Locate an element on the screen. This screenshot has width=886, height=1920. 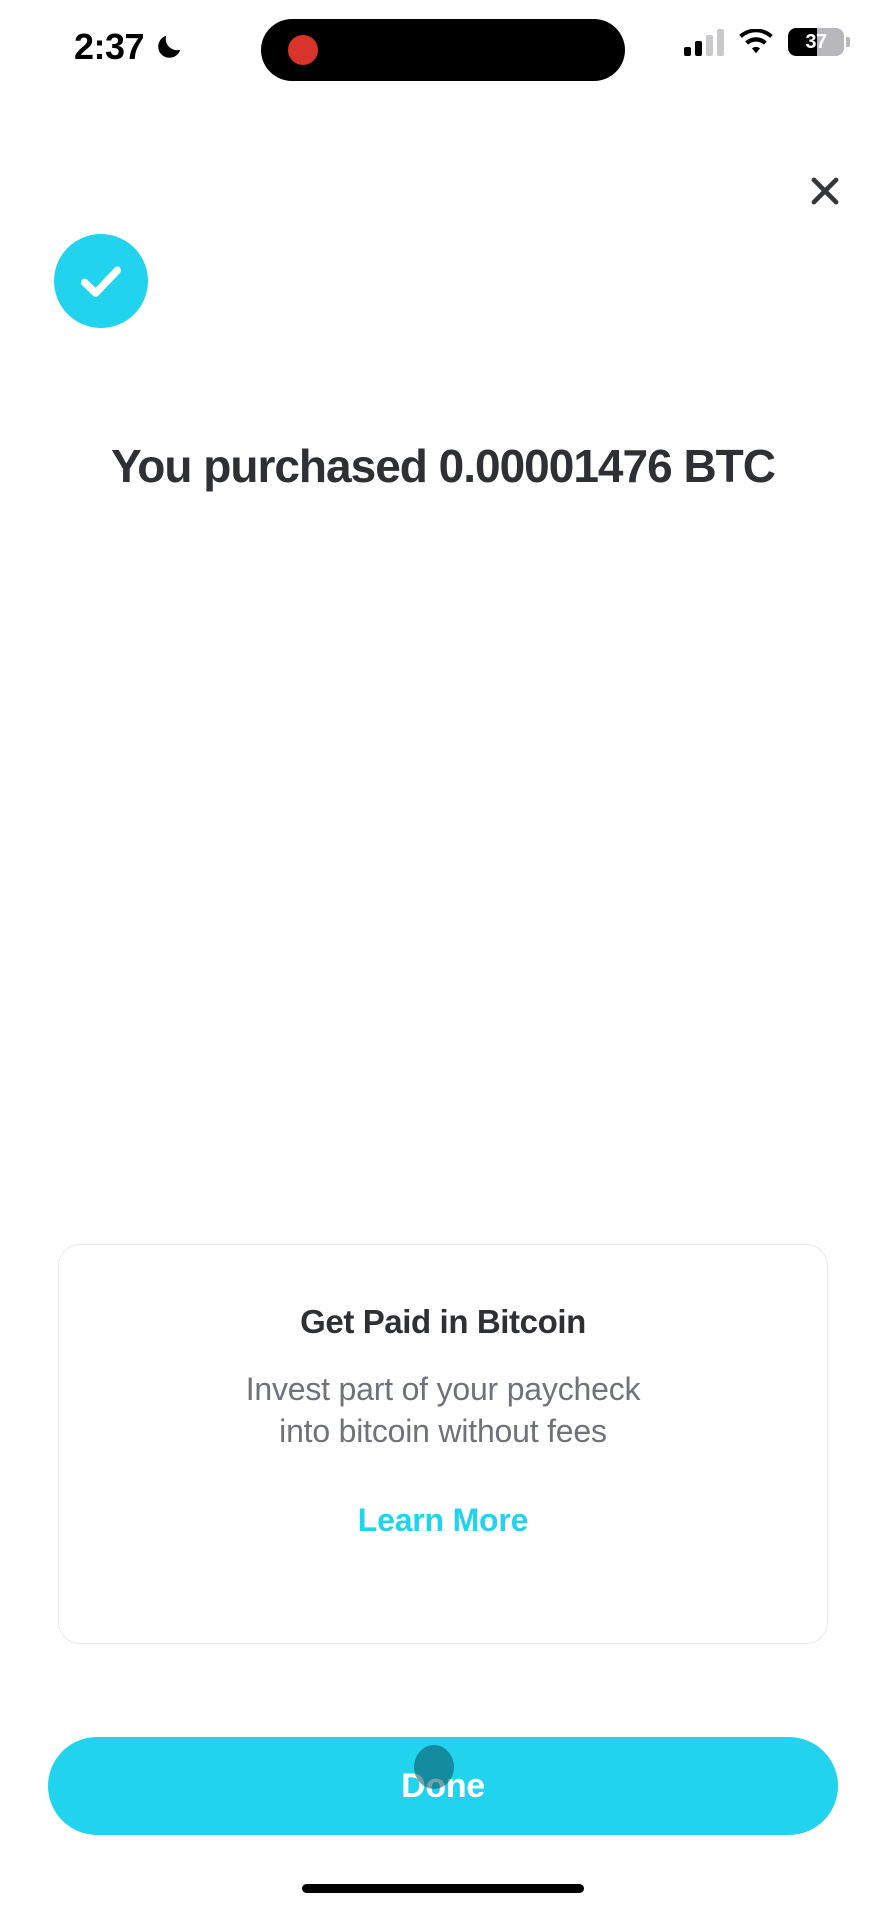
checkmark-circle-icon is located at coordinates (101, 281).